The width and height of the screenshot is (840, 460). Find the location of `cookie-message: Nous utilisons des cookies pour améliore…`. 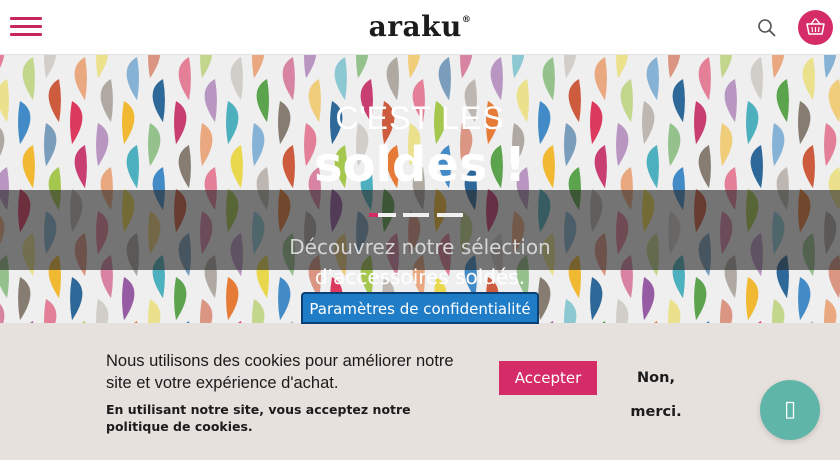

cookie-message: Nous utilisons des cookies pour améliore… is located at coordinates (280, 372).